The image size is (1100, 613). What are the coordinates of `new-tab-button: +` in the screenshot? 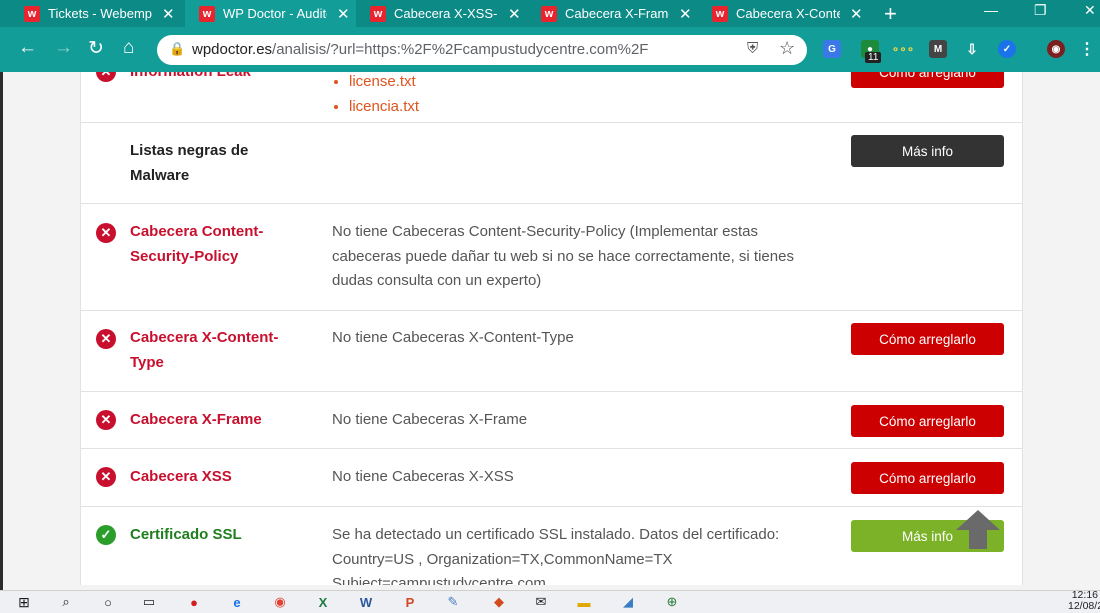 It's located at (890, 14).